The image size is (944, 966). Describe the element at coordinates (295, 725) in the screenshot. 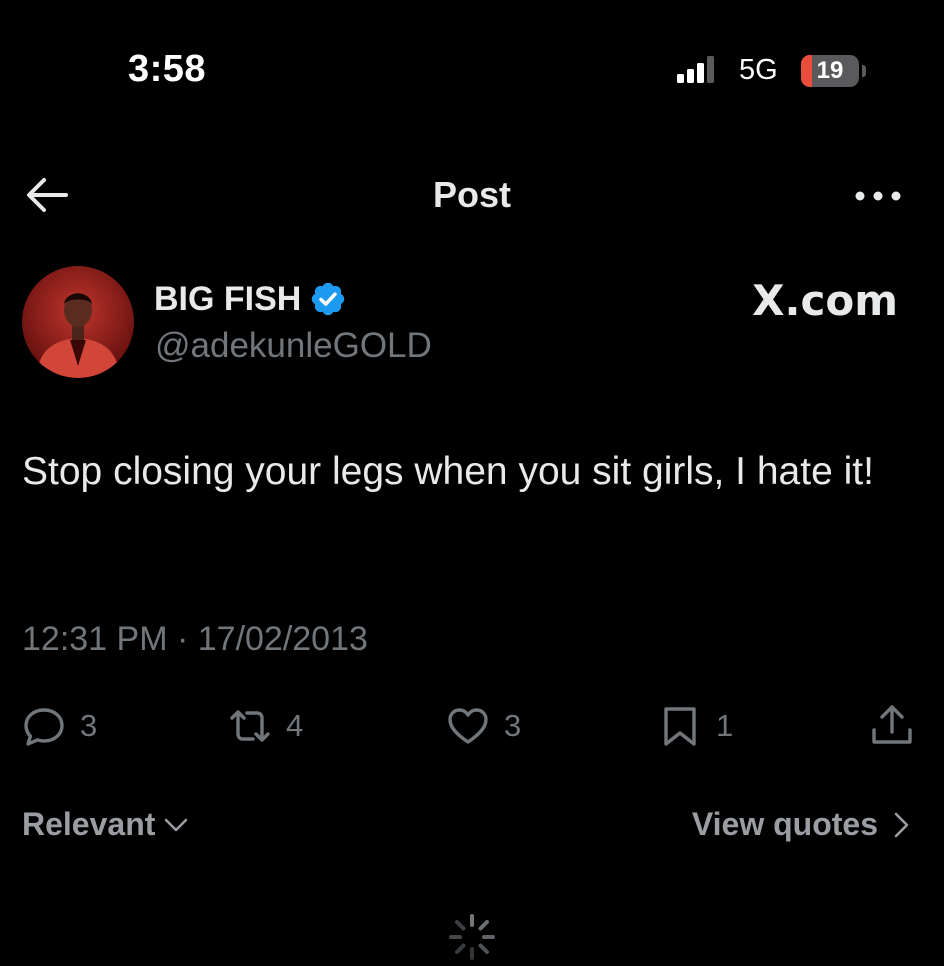

I see `repost-count: 4` at that location.